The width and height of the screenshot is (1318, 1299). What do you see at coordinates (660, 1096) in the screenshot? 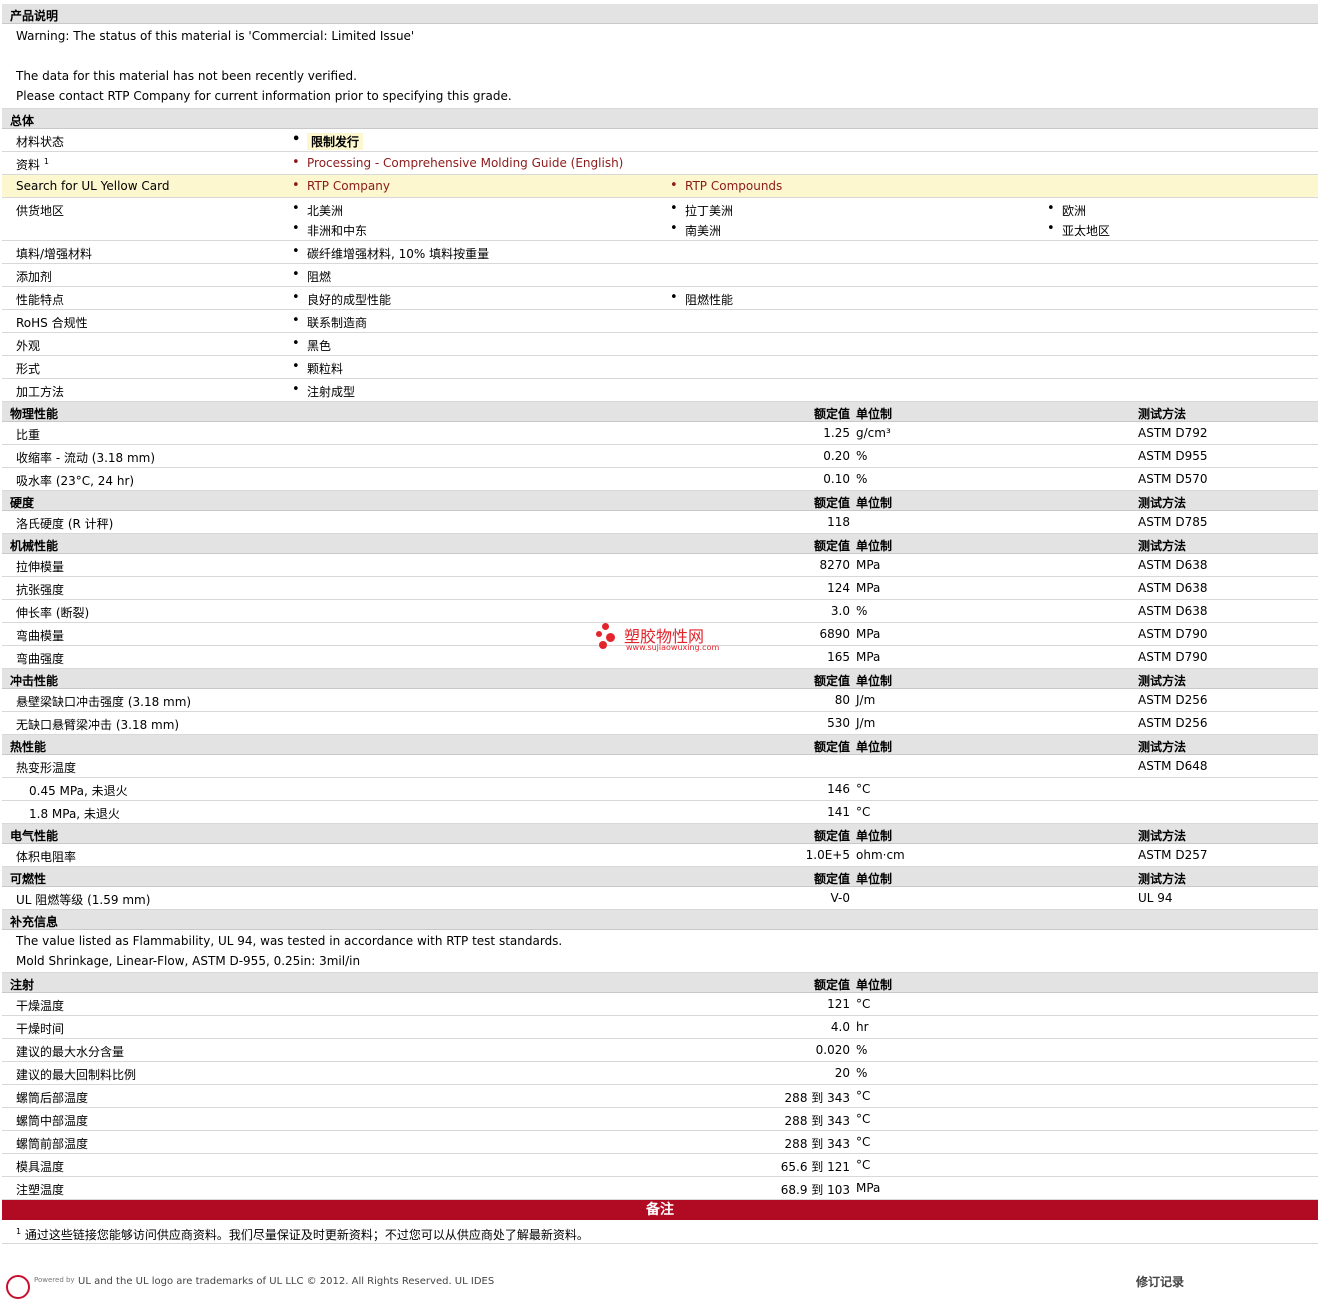
I see `property-row: 螺筒后部温度 288 到 343 °C` at bounding box center [660, 1096].